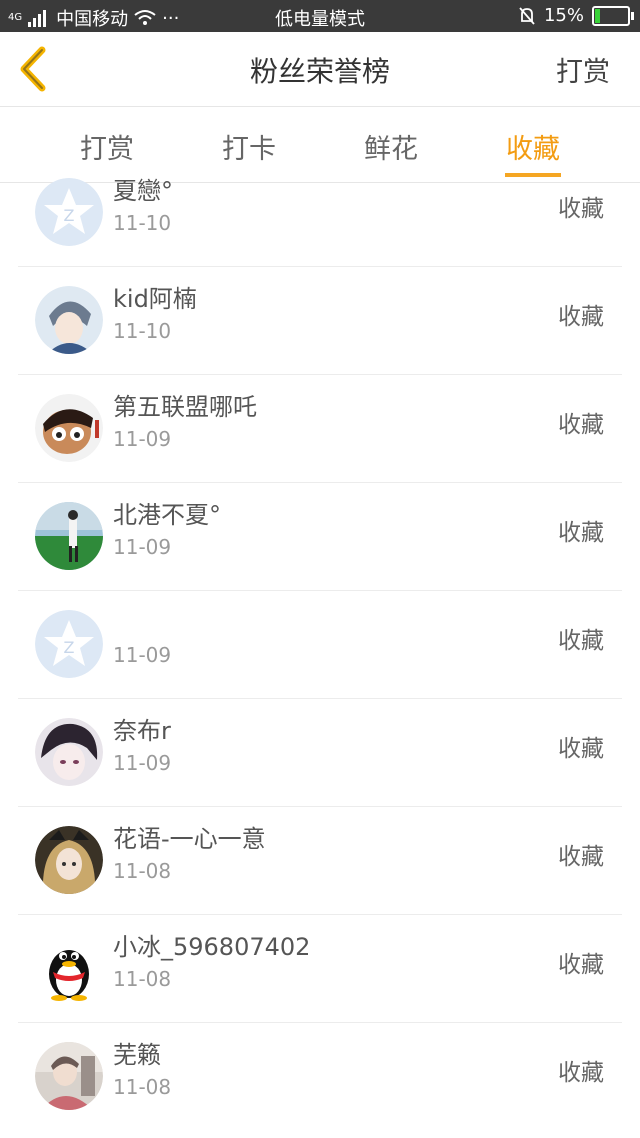 Image resolution: width=640 pixels, height=1138 pixels. I want to click on anime-dark-avatar, so click(69, 752).